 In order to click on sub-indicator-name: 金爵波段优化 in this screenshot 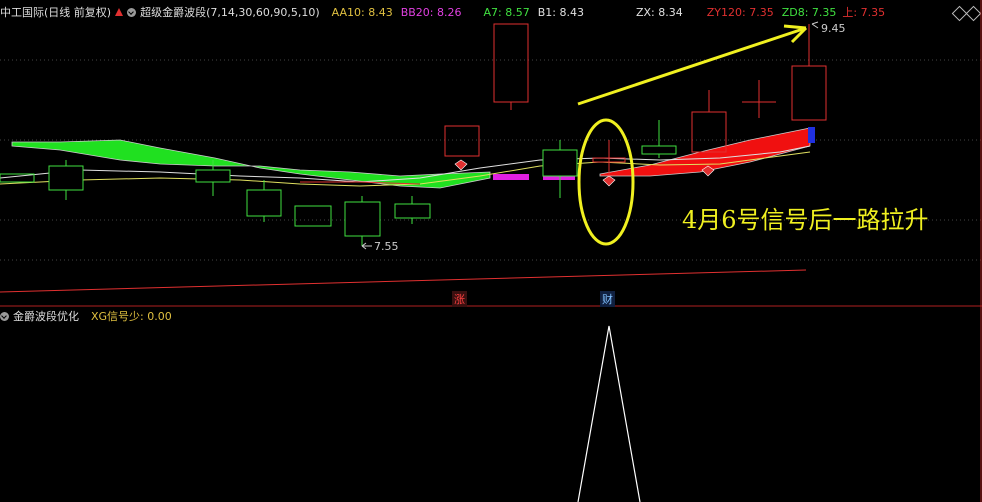, I will do `click(46, 316)`.